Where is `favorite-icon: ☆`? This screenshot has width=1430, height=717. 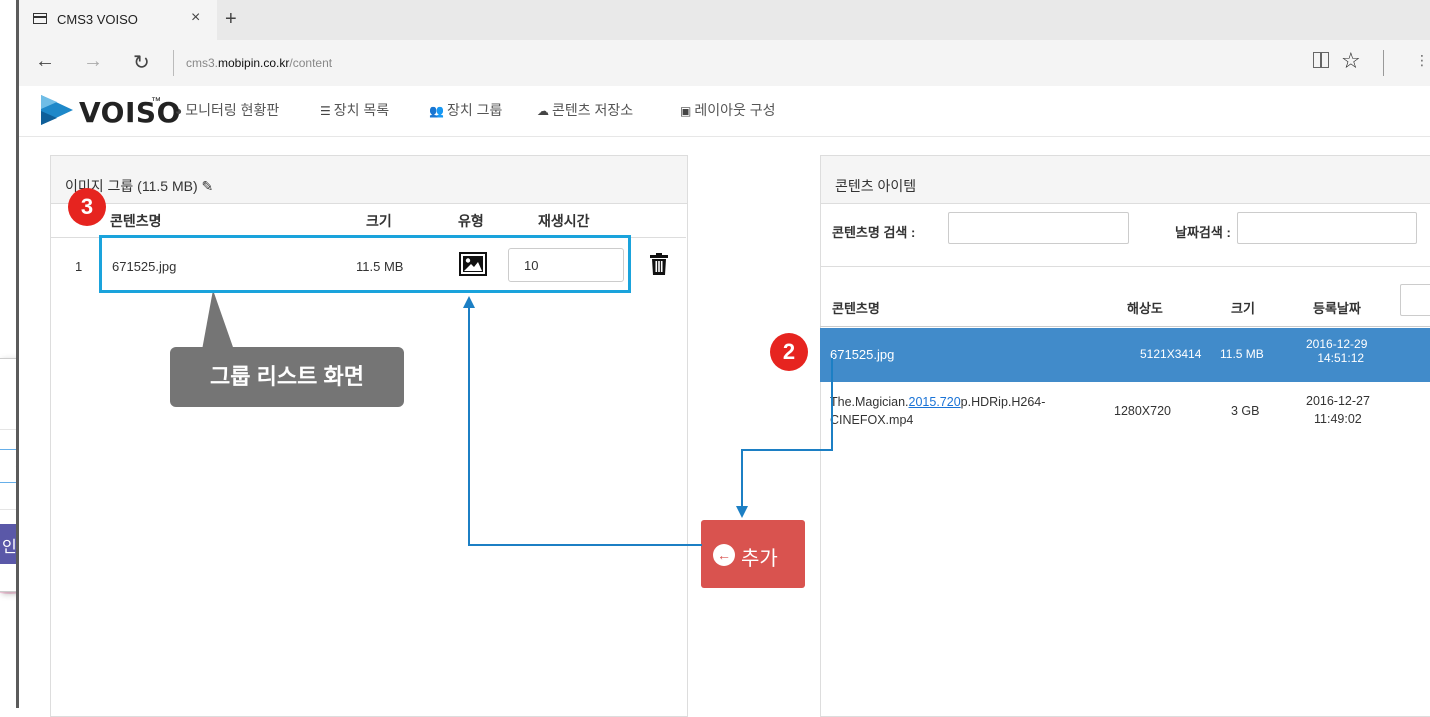
favorite-icon: ☆ is located at coordinates (1351, 61).